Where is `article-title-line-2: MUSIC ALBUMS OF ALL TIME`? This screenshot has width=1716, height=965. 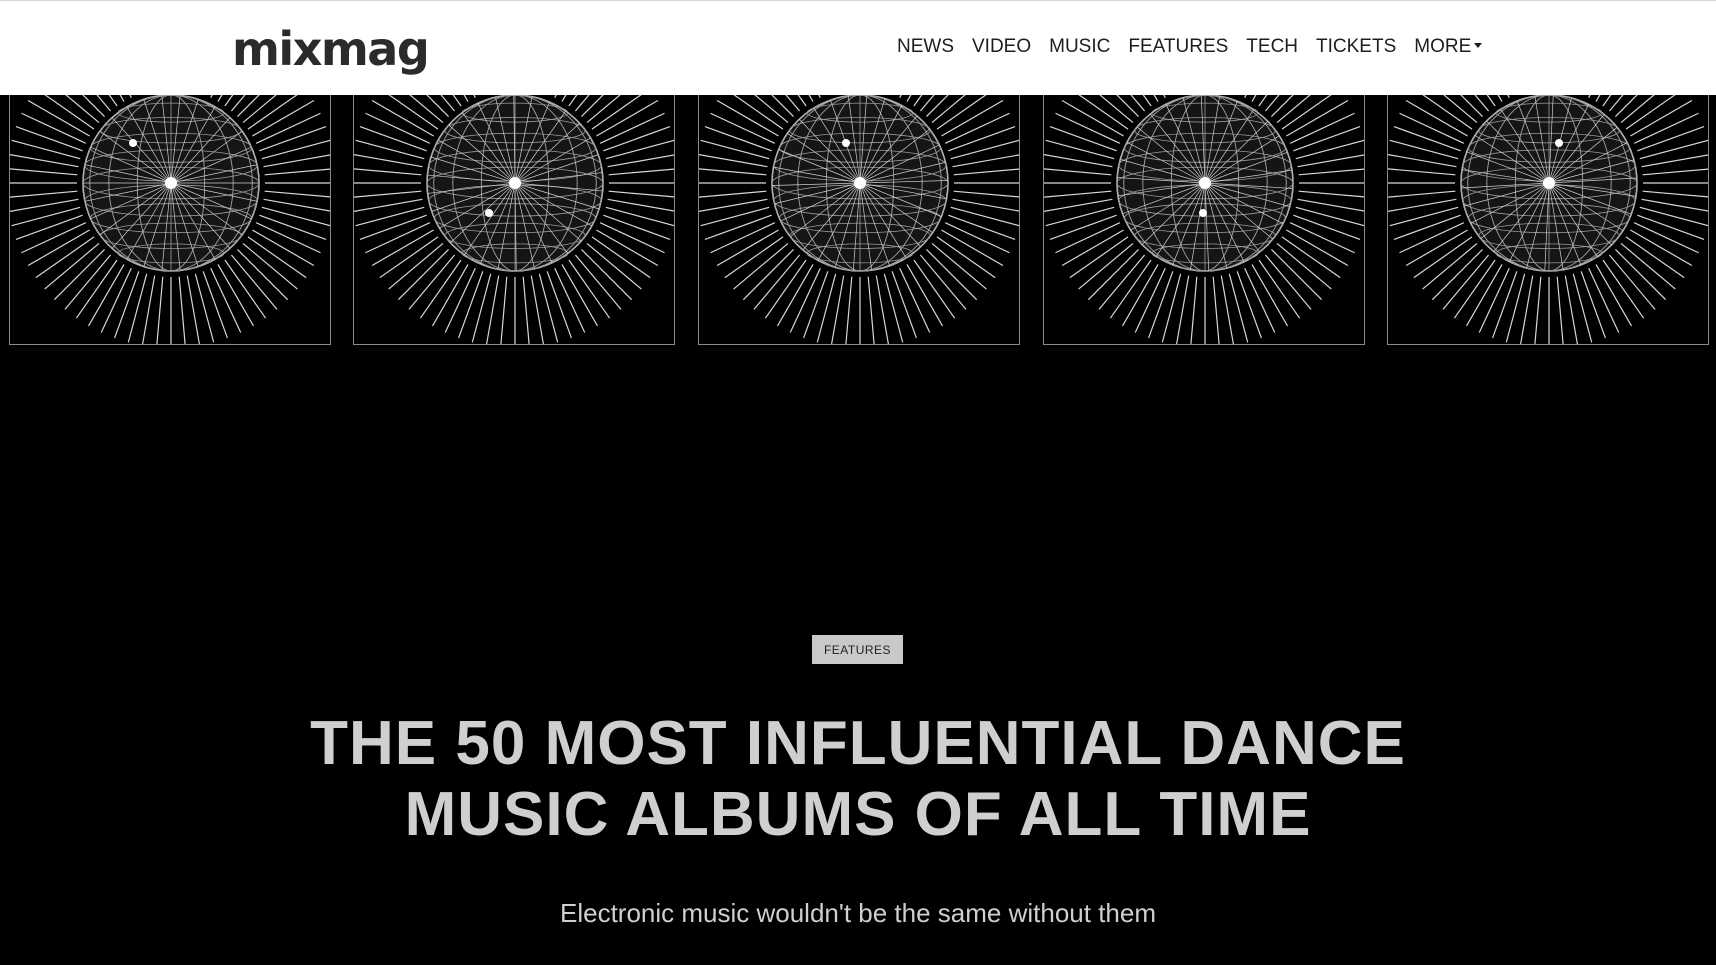 article-title-line-2: MUSIC ALBUMS OF ALL TIME is located at coordinates (858, 814).